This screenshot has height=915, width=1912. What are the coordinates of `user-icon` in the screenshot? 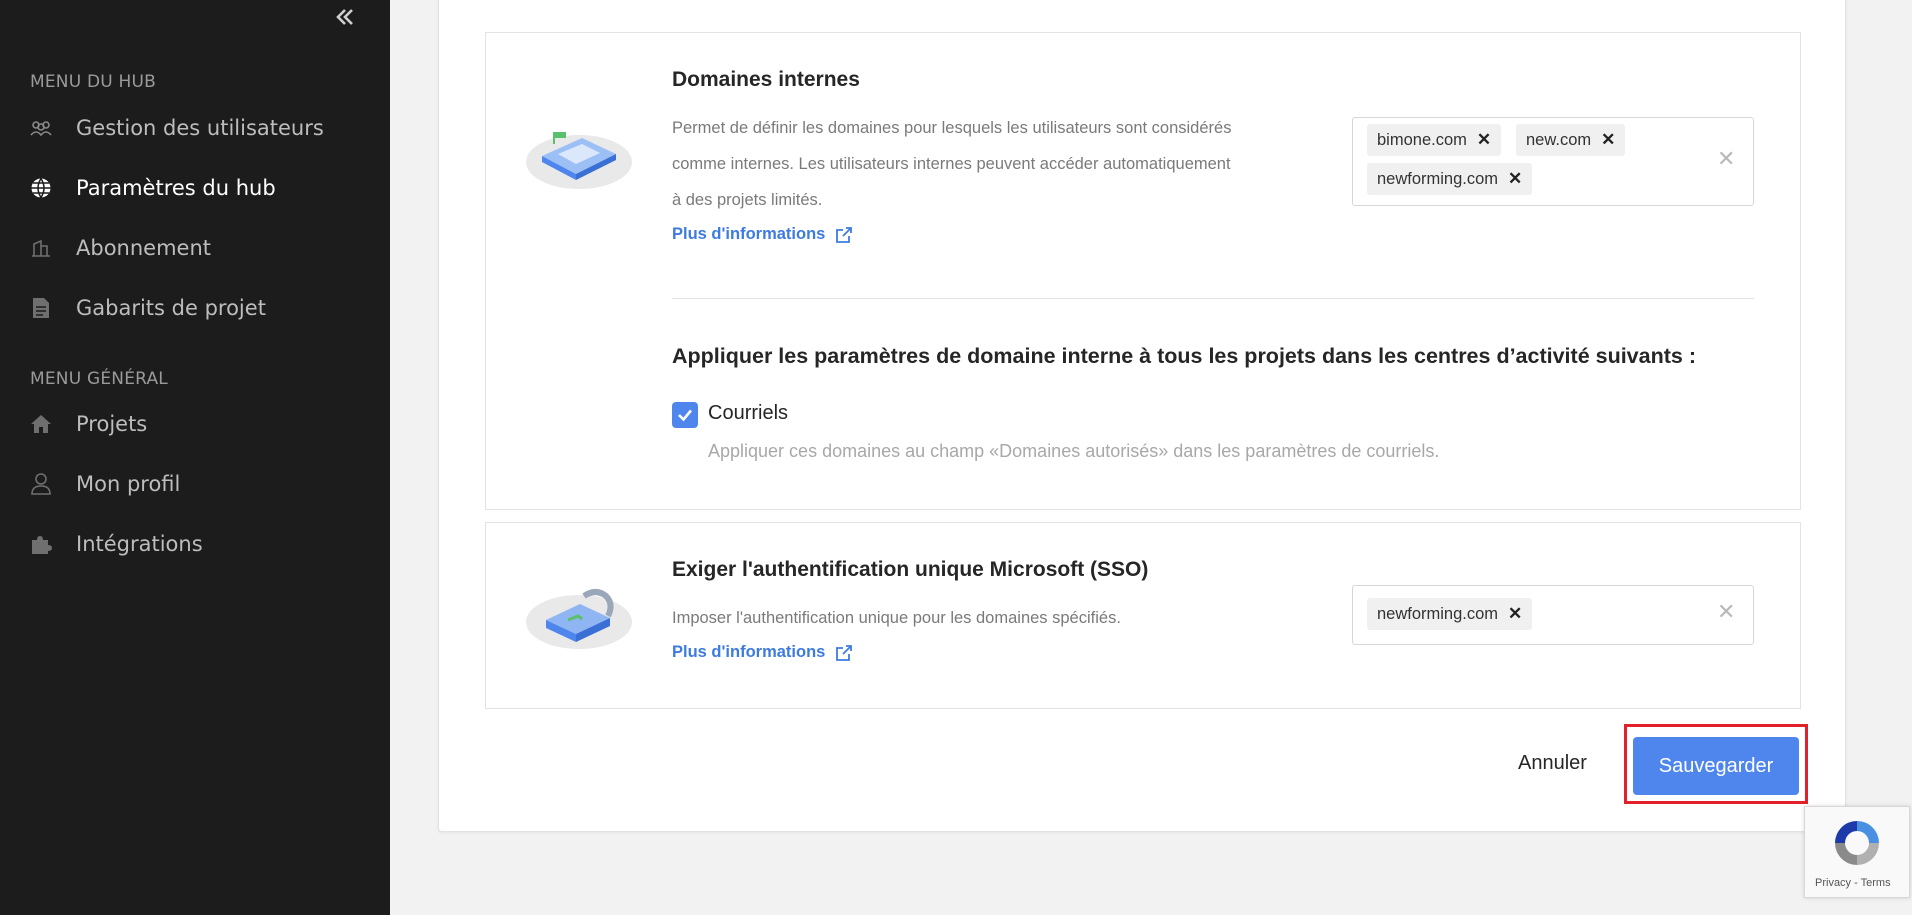 It's located at (41, 484).